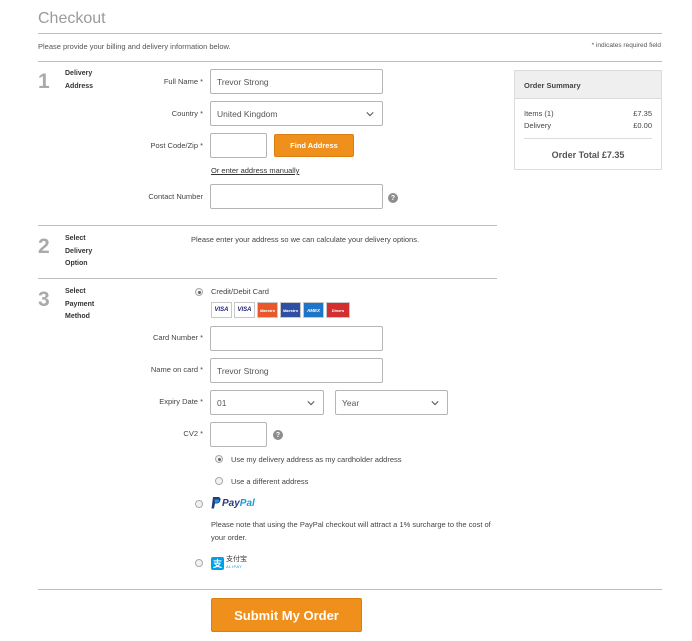 The height and width of the screenshot is (641, 692). I want to click on step-3-number: 3, so click(44, 299).